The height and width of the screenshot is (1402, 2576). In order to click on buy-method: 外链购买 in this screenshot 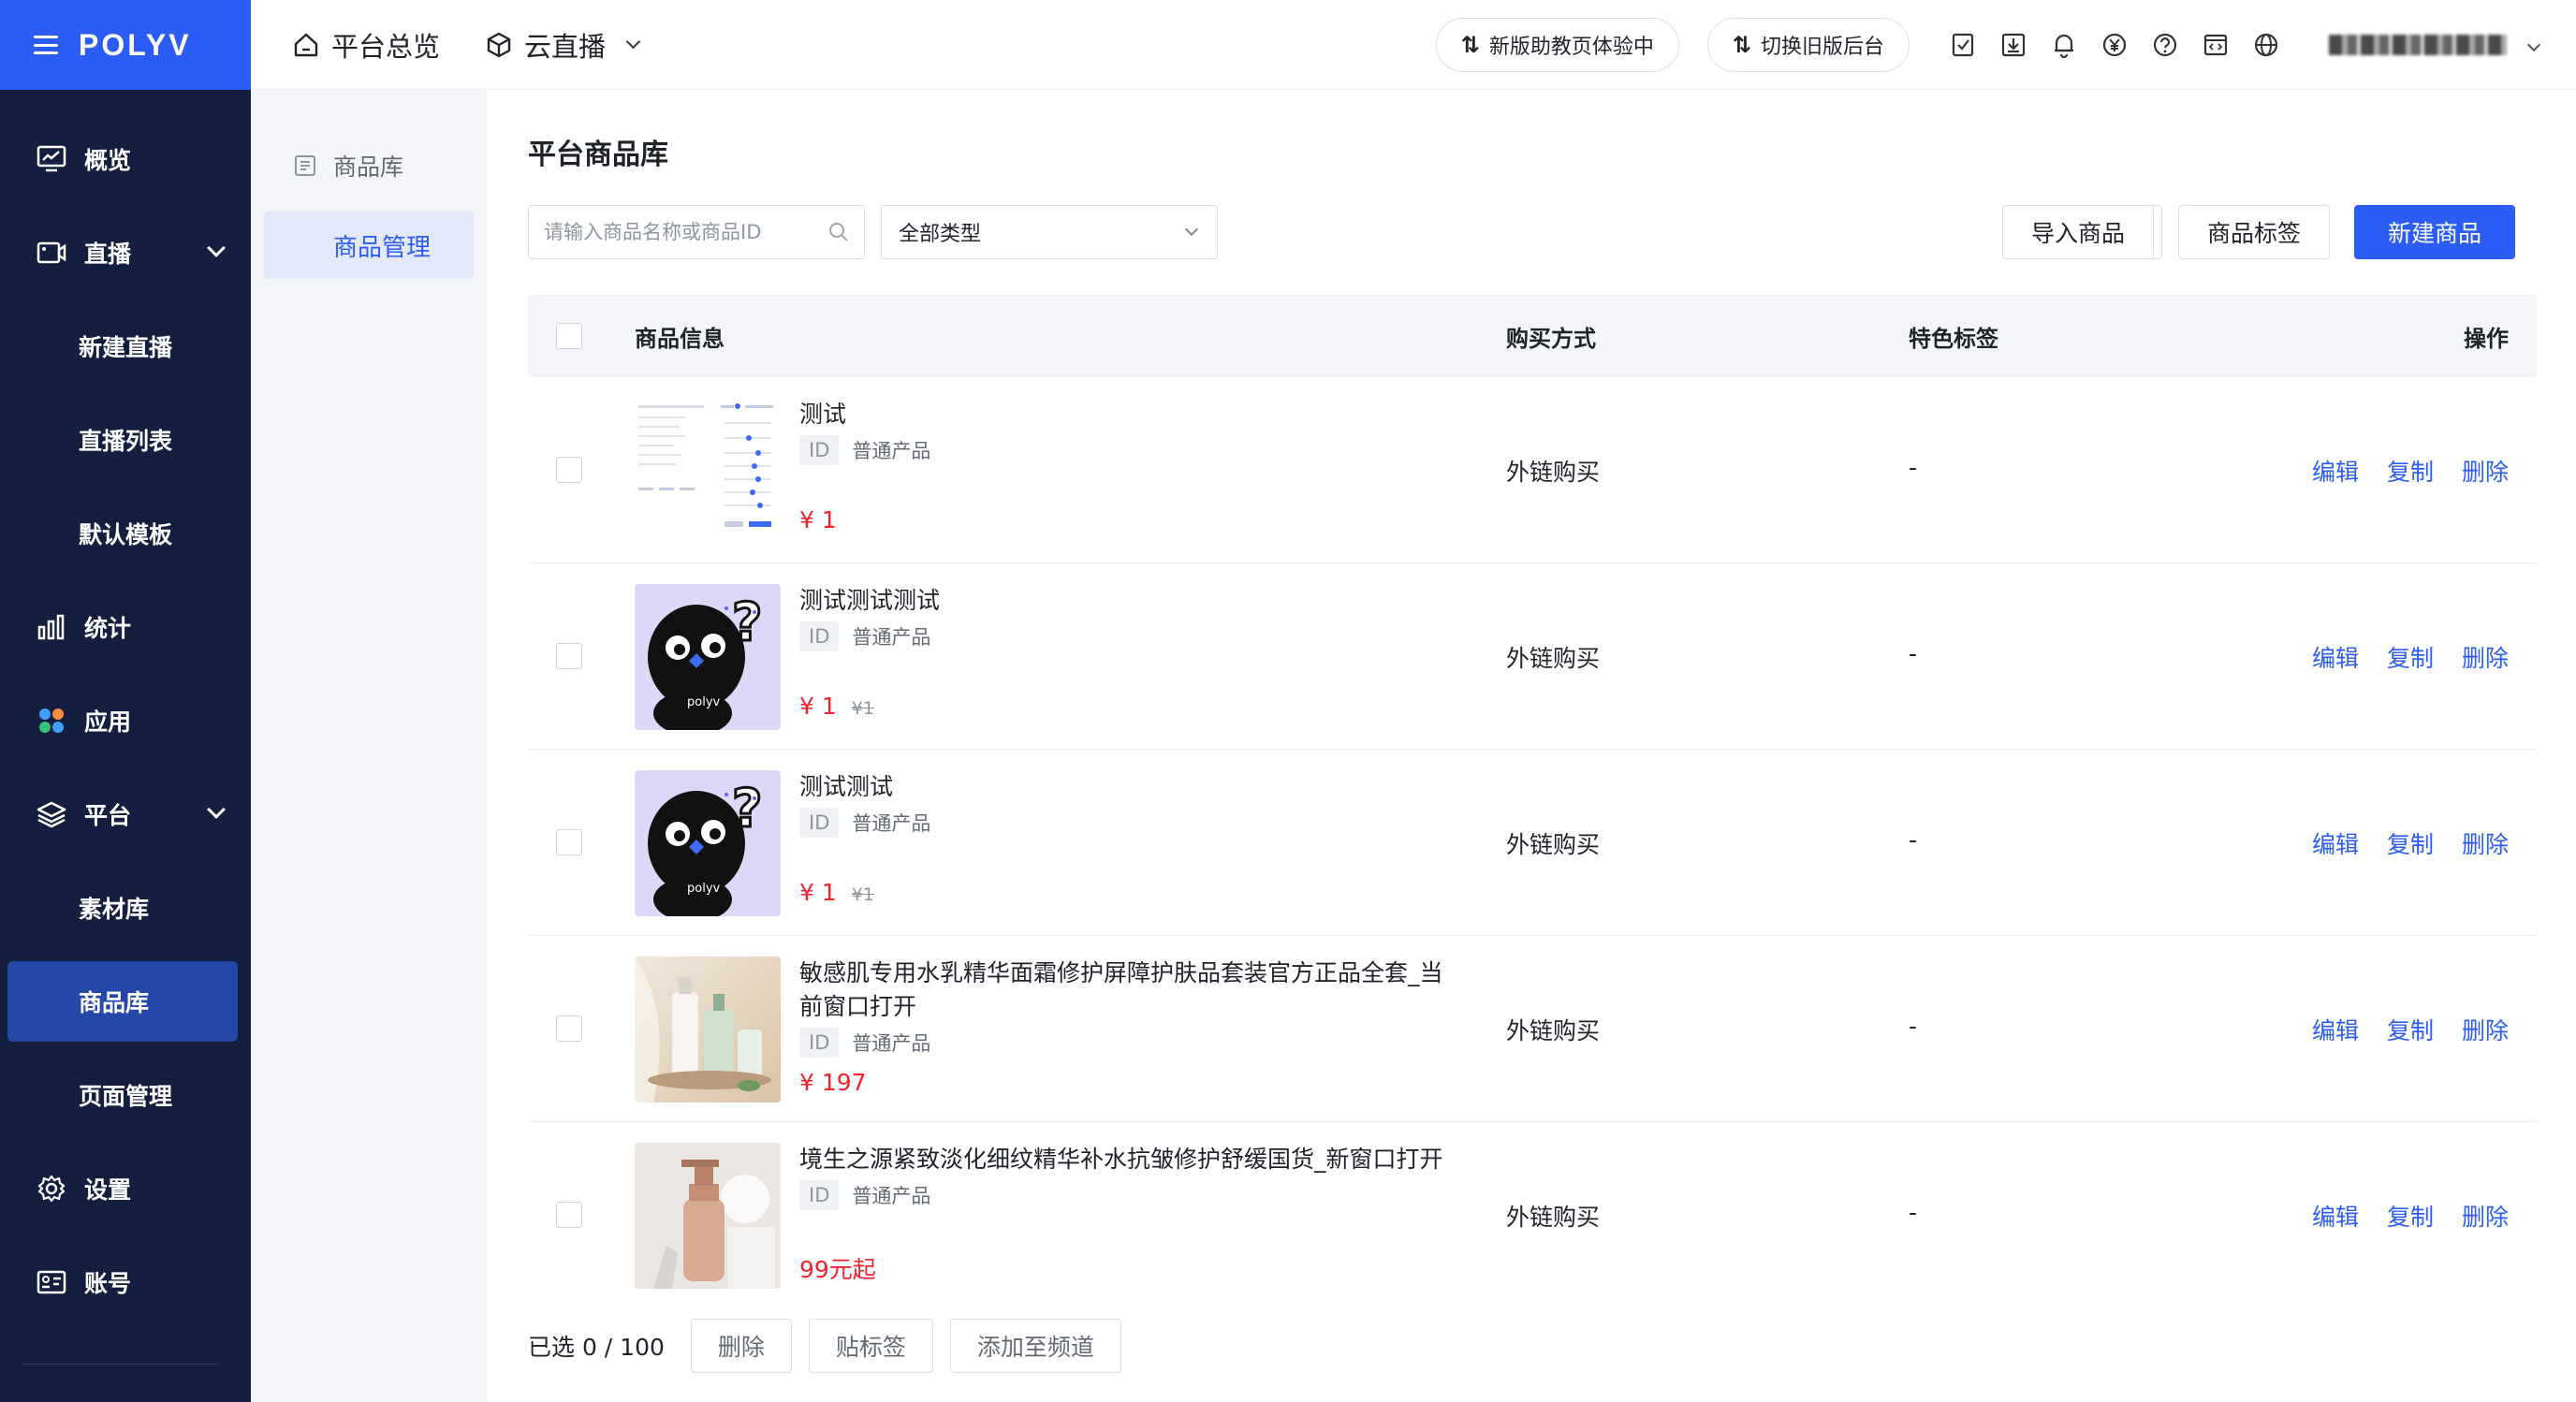, I will do `click(1553, 658)`.